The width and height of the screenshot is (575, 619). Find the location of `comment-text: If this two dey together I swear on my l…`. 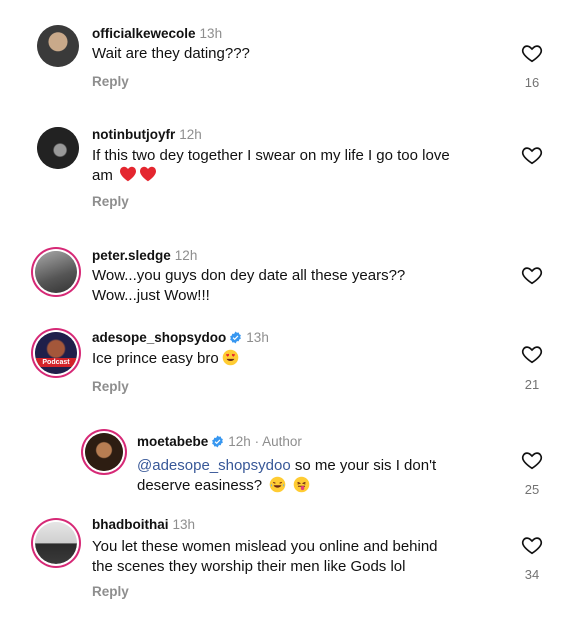

comment-text: If this two dey together I swear on my l… is located at coordinates (302, 166).